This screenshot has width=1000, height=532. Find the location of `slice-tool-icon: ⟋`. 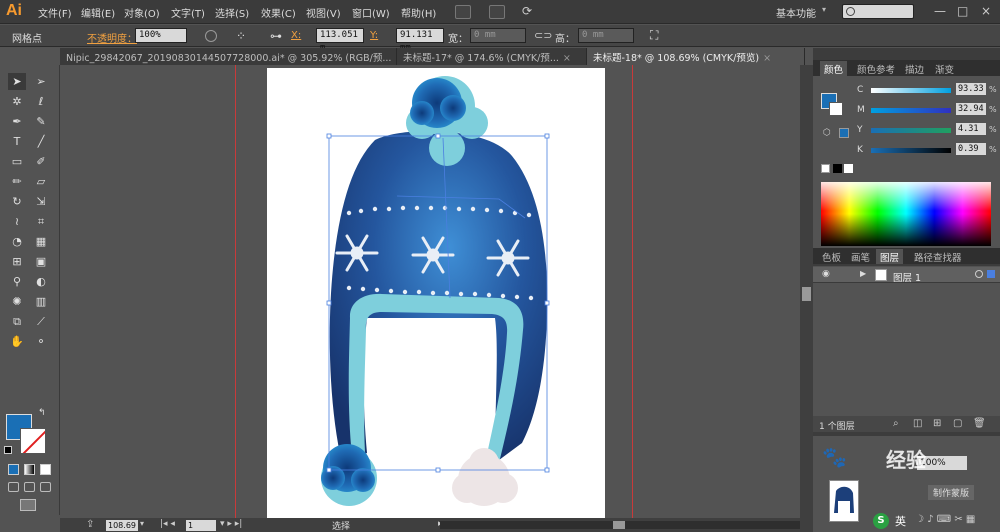

slice-tool-icon: ⟋ is located at coordinates (41, 321).